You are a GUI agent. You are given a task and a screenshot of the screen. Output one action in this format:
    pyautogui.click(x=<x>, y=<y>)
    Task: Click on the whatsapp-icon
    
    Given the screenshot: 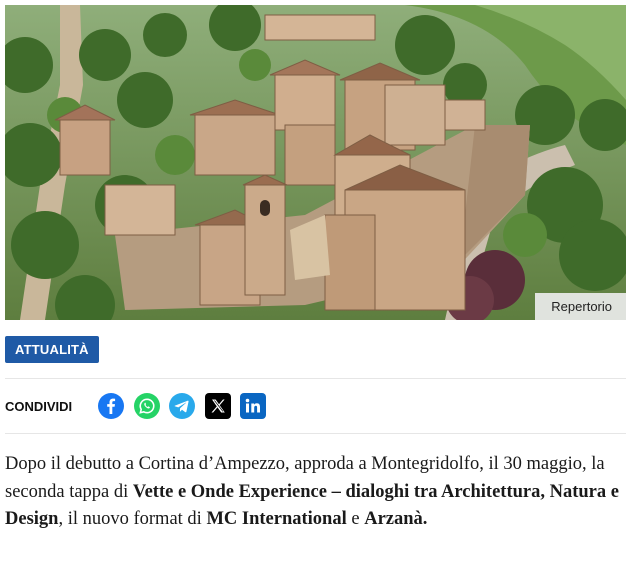 What is the action you would take?
    pyautogui.click(x=147, y=406)
    